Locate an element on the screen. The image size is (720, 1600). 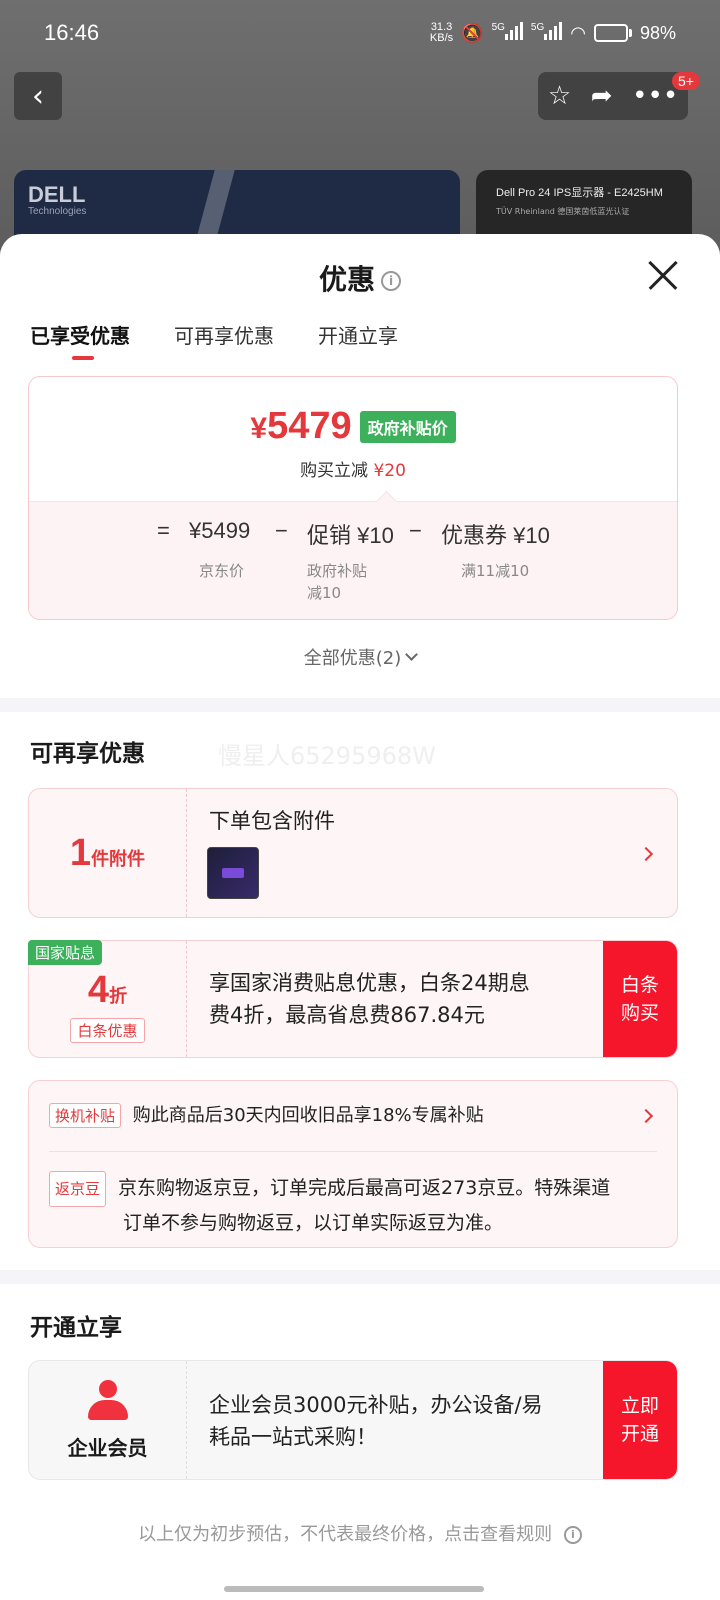
status-bar: 16:46 31.3 KB/s 🔕 5G 5G ◠ 98% is located at coordinates (360, 33).